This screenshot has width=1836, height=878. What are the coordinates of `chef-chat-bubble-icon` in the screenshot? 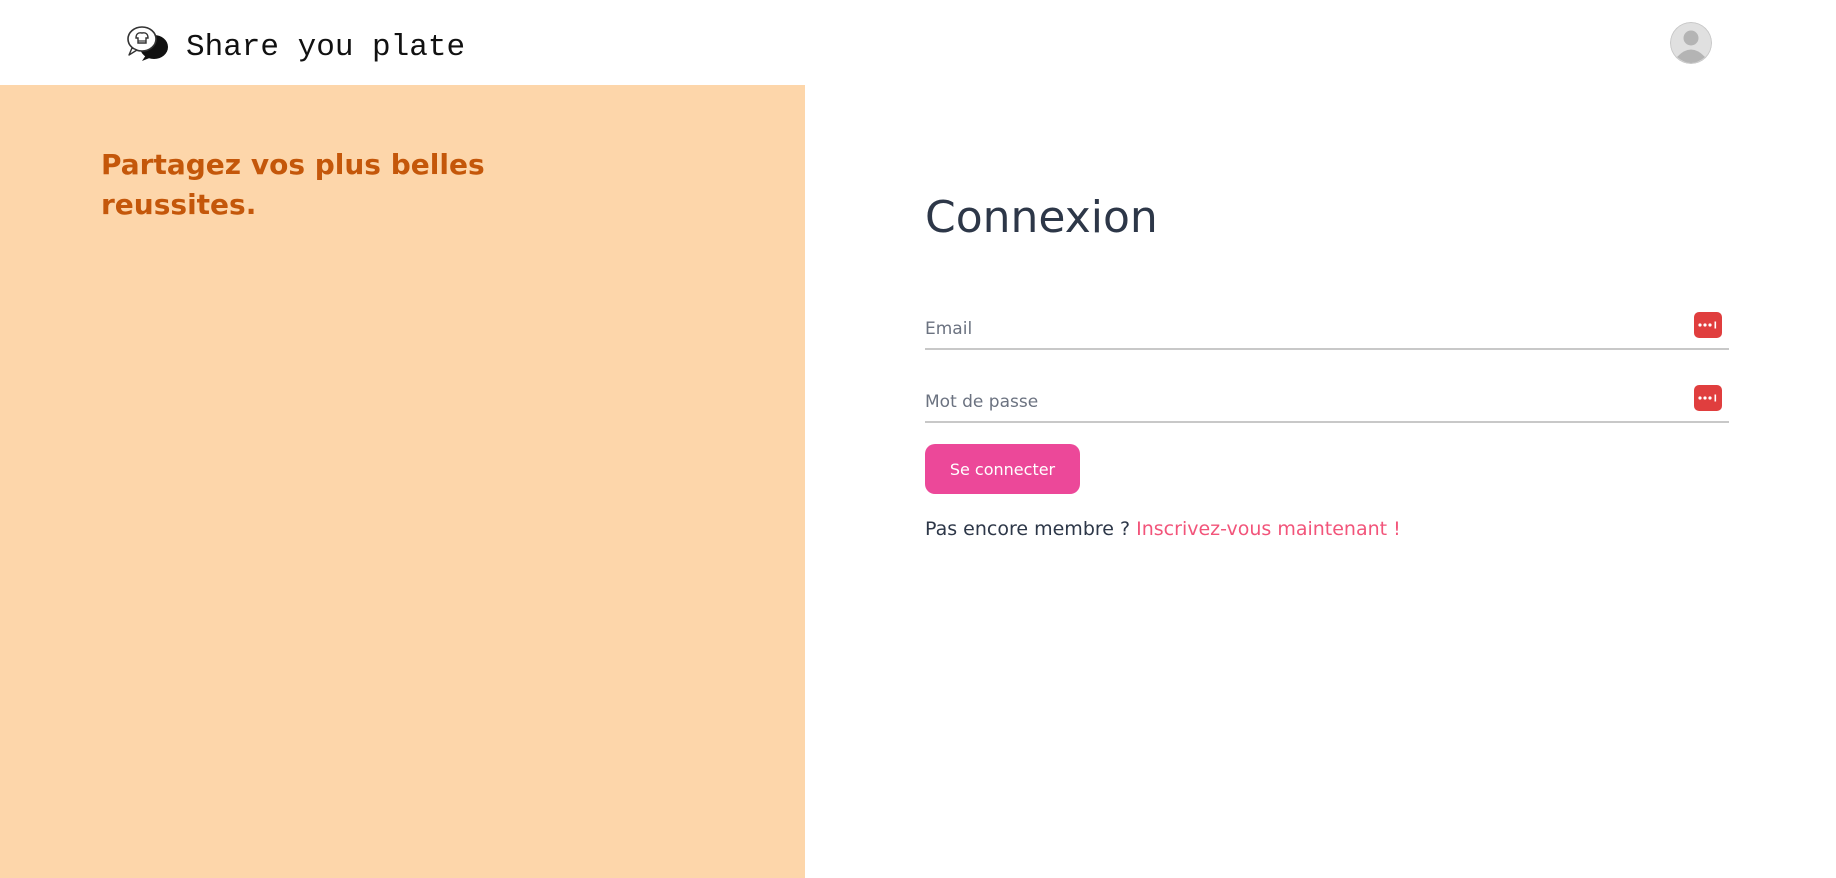 It's located at (148, 43).